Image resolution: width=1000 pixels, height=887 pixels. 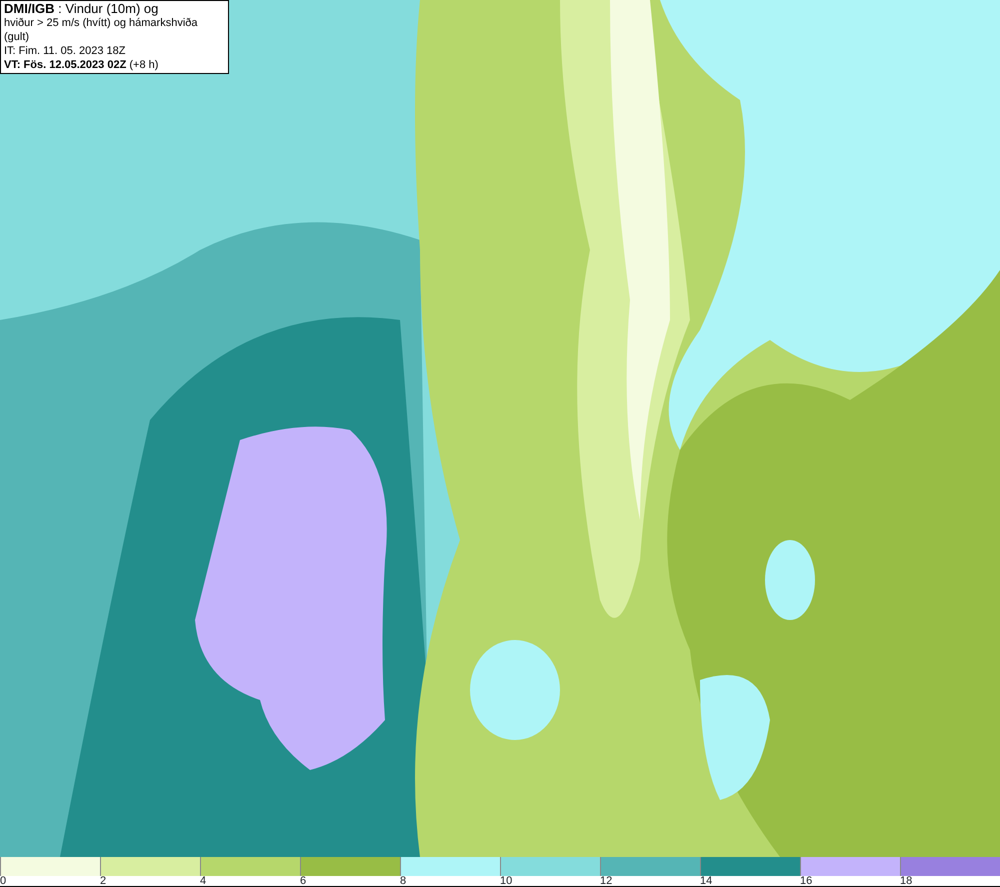 I want to click on legend-label: 4, so click(x=203, y=881).